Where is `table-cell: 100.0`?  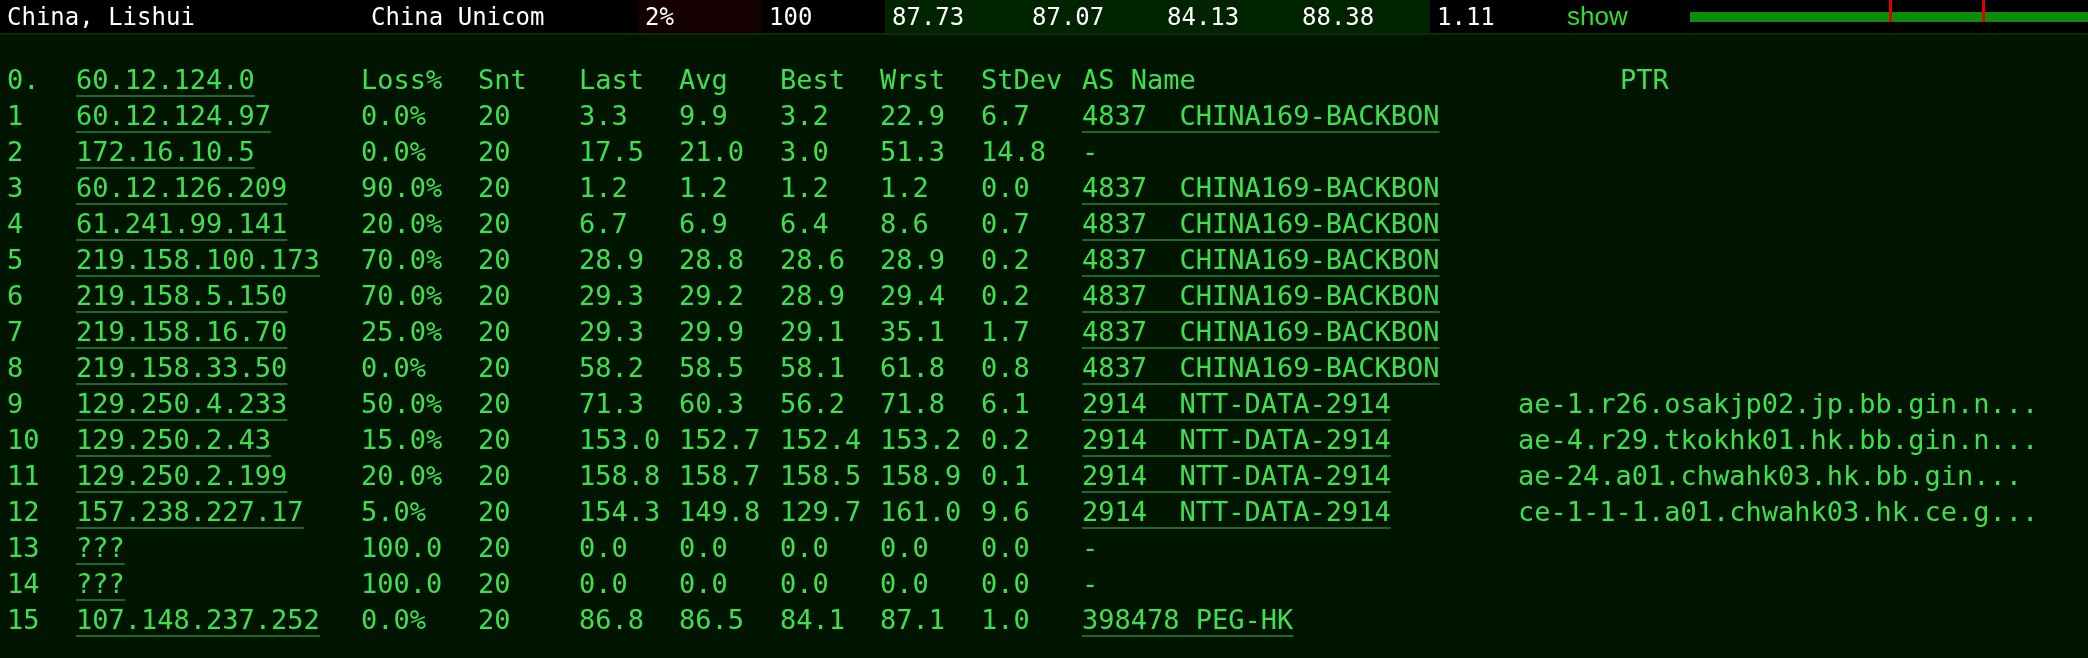 table-cell: 100.0 is located at coordinates (402, 548).